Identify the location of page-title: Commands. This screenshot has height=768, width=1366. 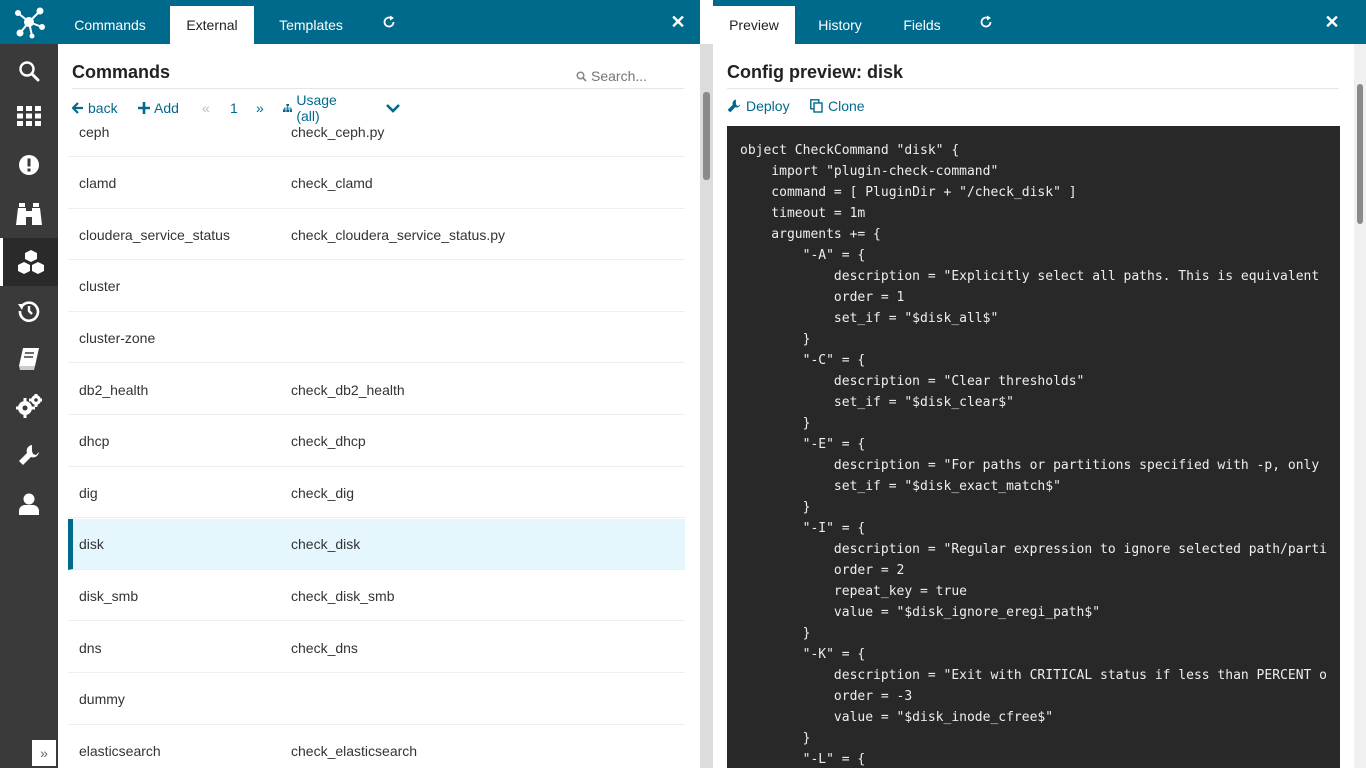
(121, 72).